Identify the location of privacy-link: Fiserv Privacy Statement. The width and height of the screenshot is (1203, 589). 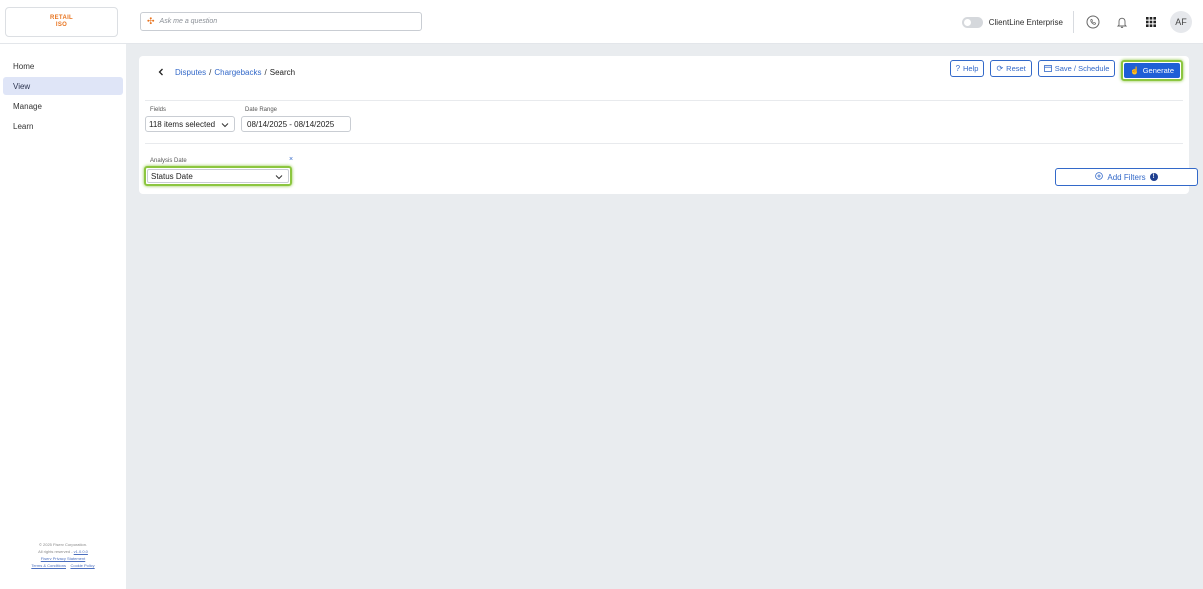
(63, 558).